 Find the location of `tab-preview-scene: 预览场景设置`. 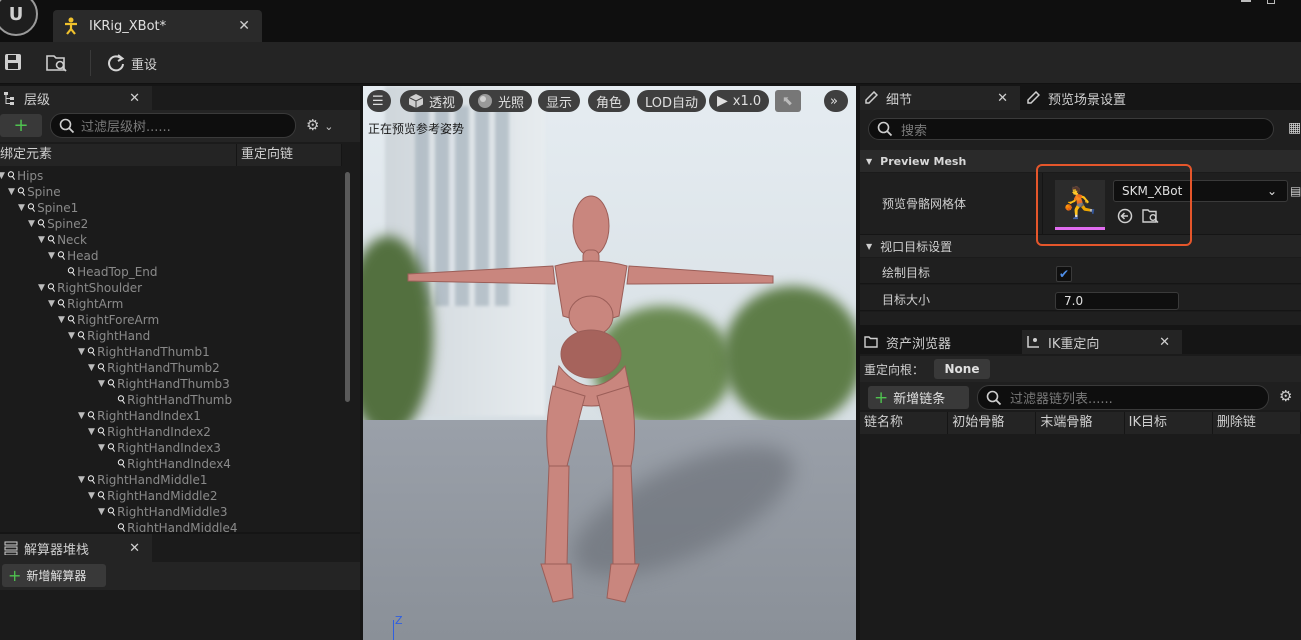

tab-preview-scene: 预览场景设置 is located at coordinates (1112, 98).